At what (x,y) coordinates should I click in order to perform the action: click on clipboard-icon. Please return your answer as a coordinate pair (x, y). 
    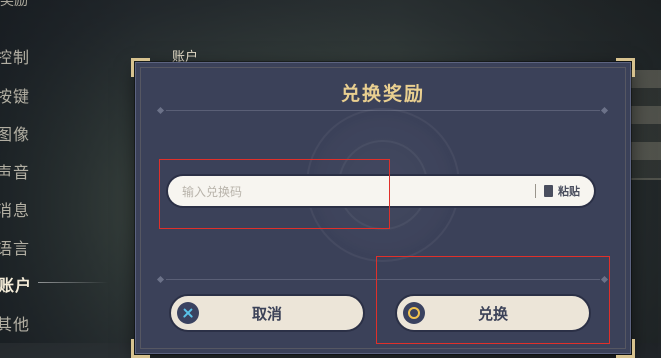
    Looking at the image, I should click on (547, 193).